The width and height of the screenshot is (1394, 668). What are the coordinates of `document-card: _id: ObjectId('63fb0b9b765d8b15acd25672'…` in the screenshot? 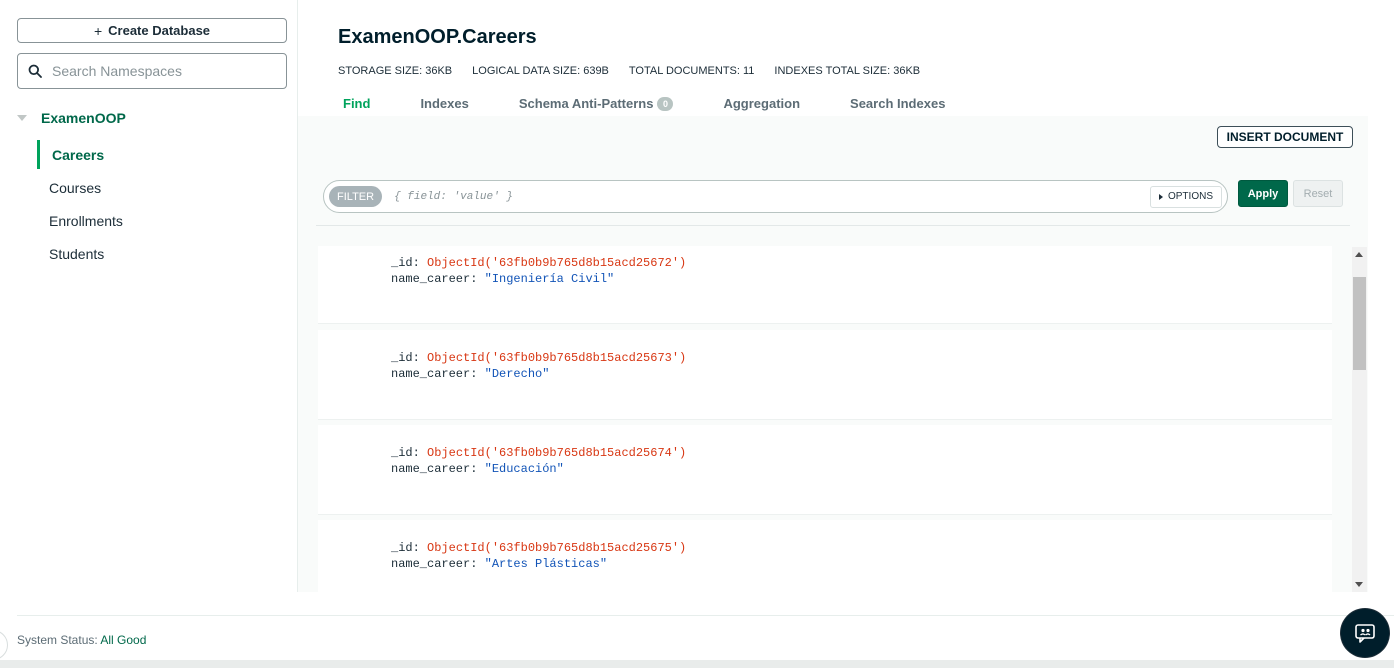 It's located at (825, 285).